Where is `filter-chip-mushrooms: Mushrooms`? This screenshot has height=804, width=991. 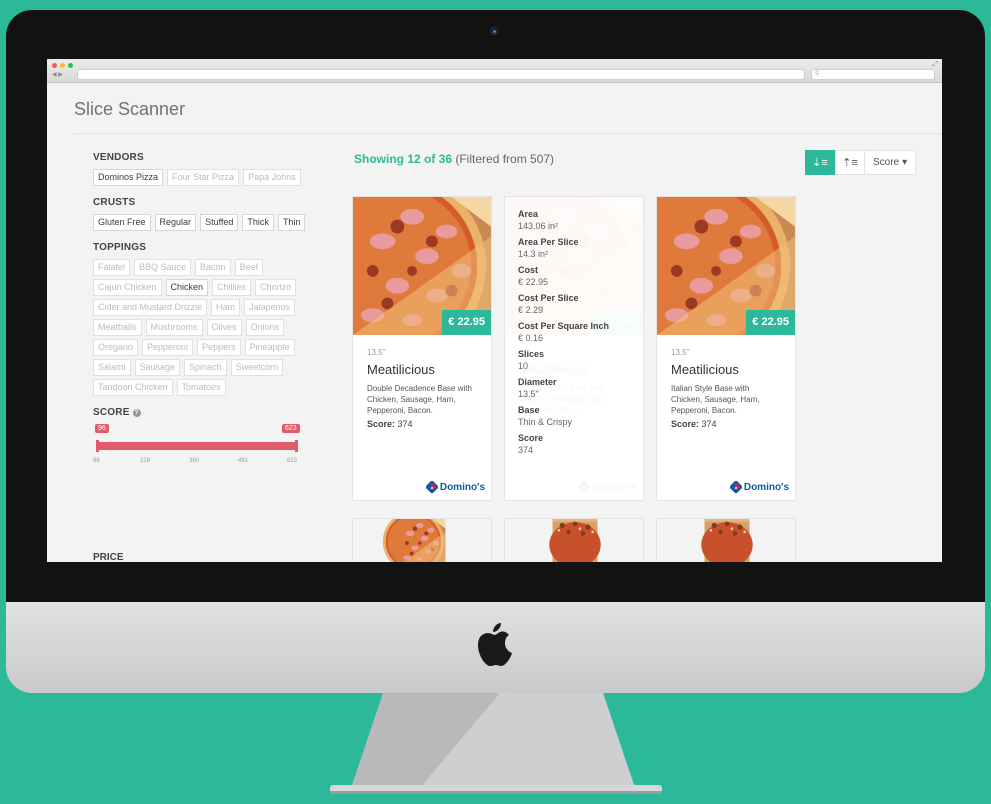 filter-chip-mushrooms: Mushrooms is located at coordinates (174, 327).